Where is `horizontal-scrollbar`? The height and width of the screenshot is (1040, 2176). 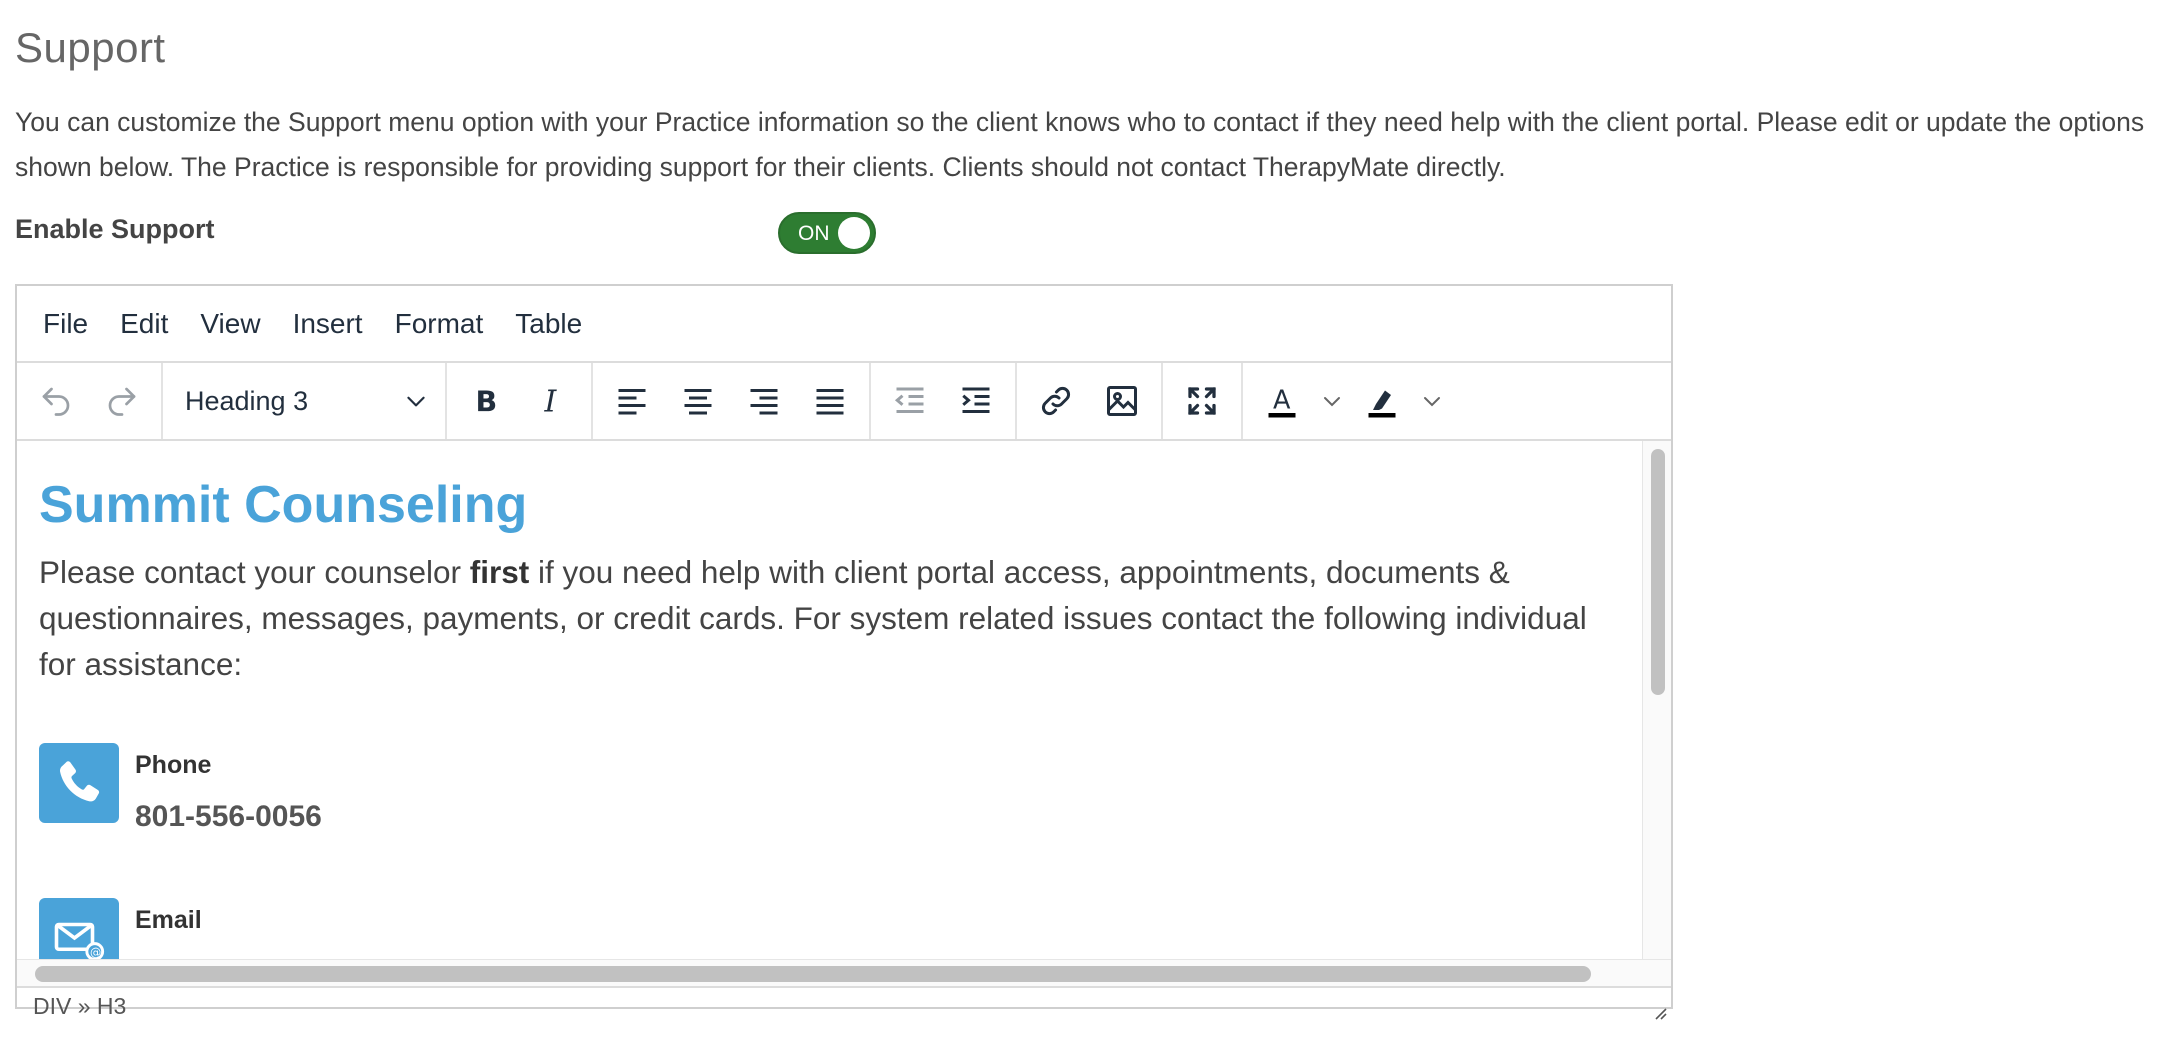
horizontal-scrollbar is located at coordinates (844, 972).